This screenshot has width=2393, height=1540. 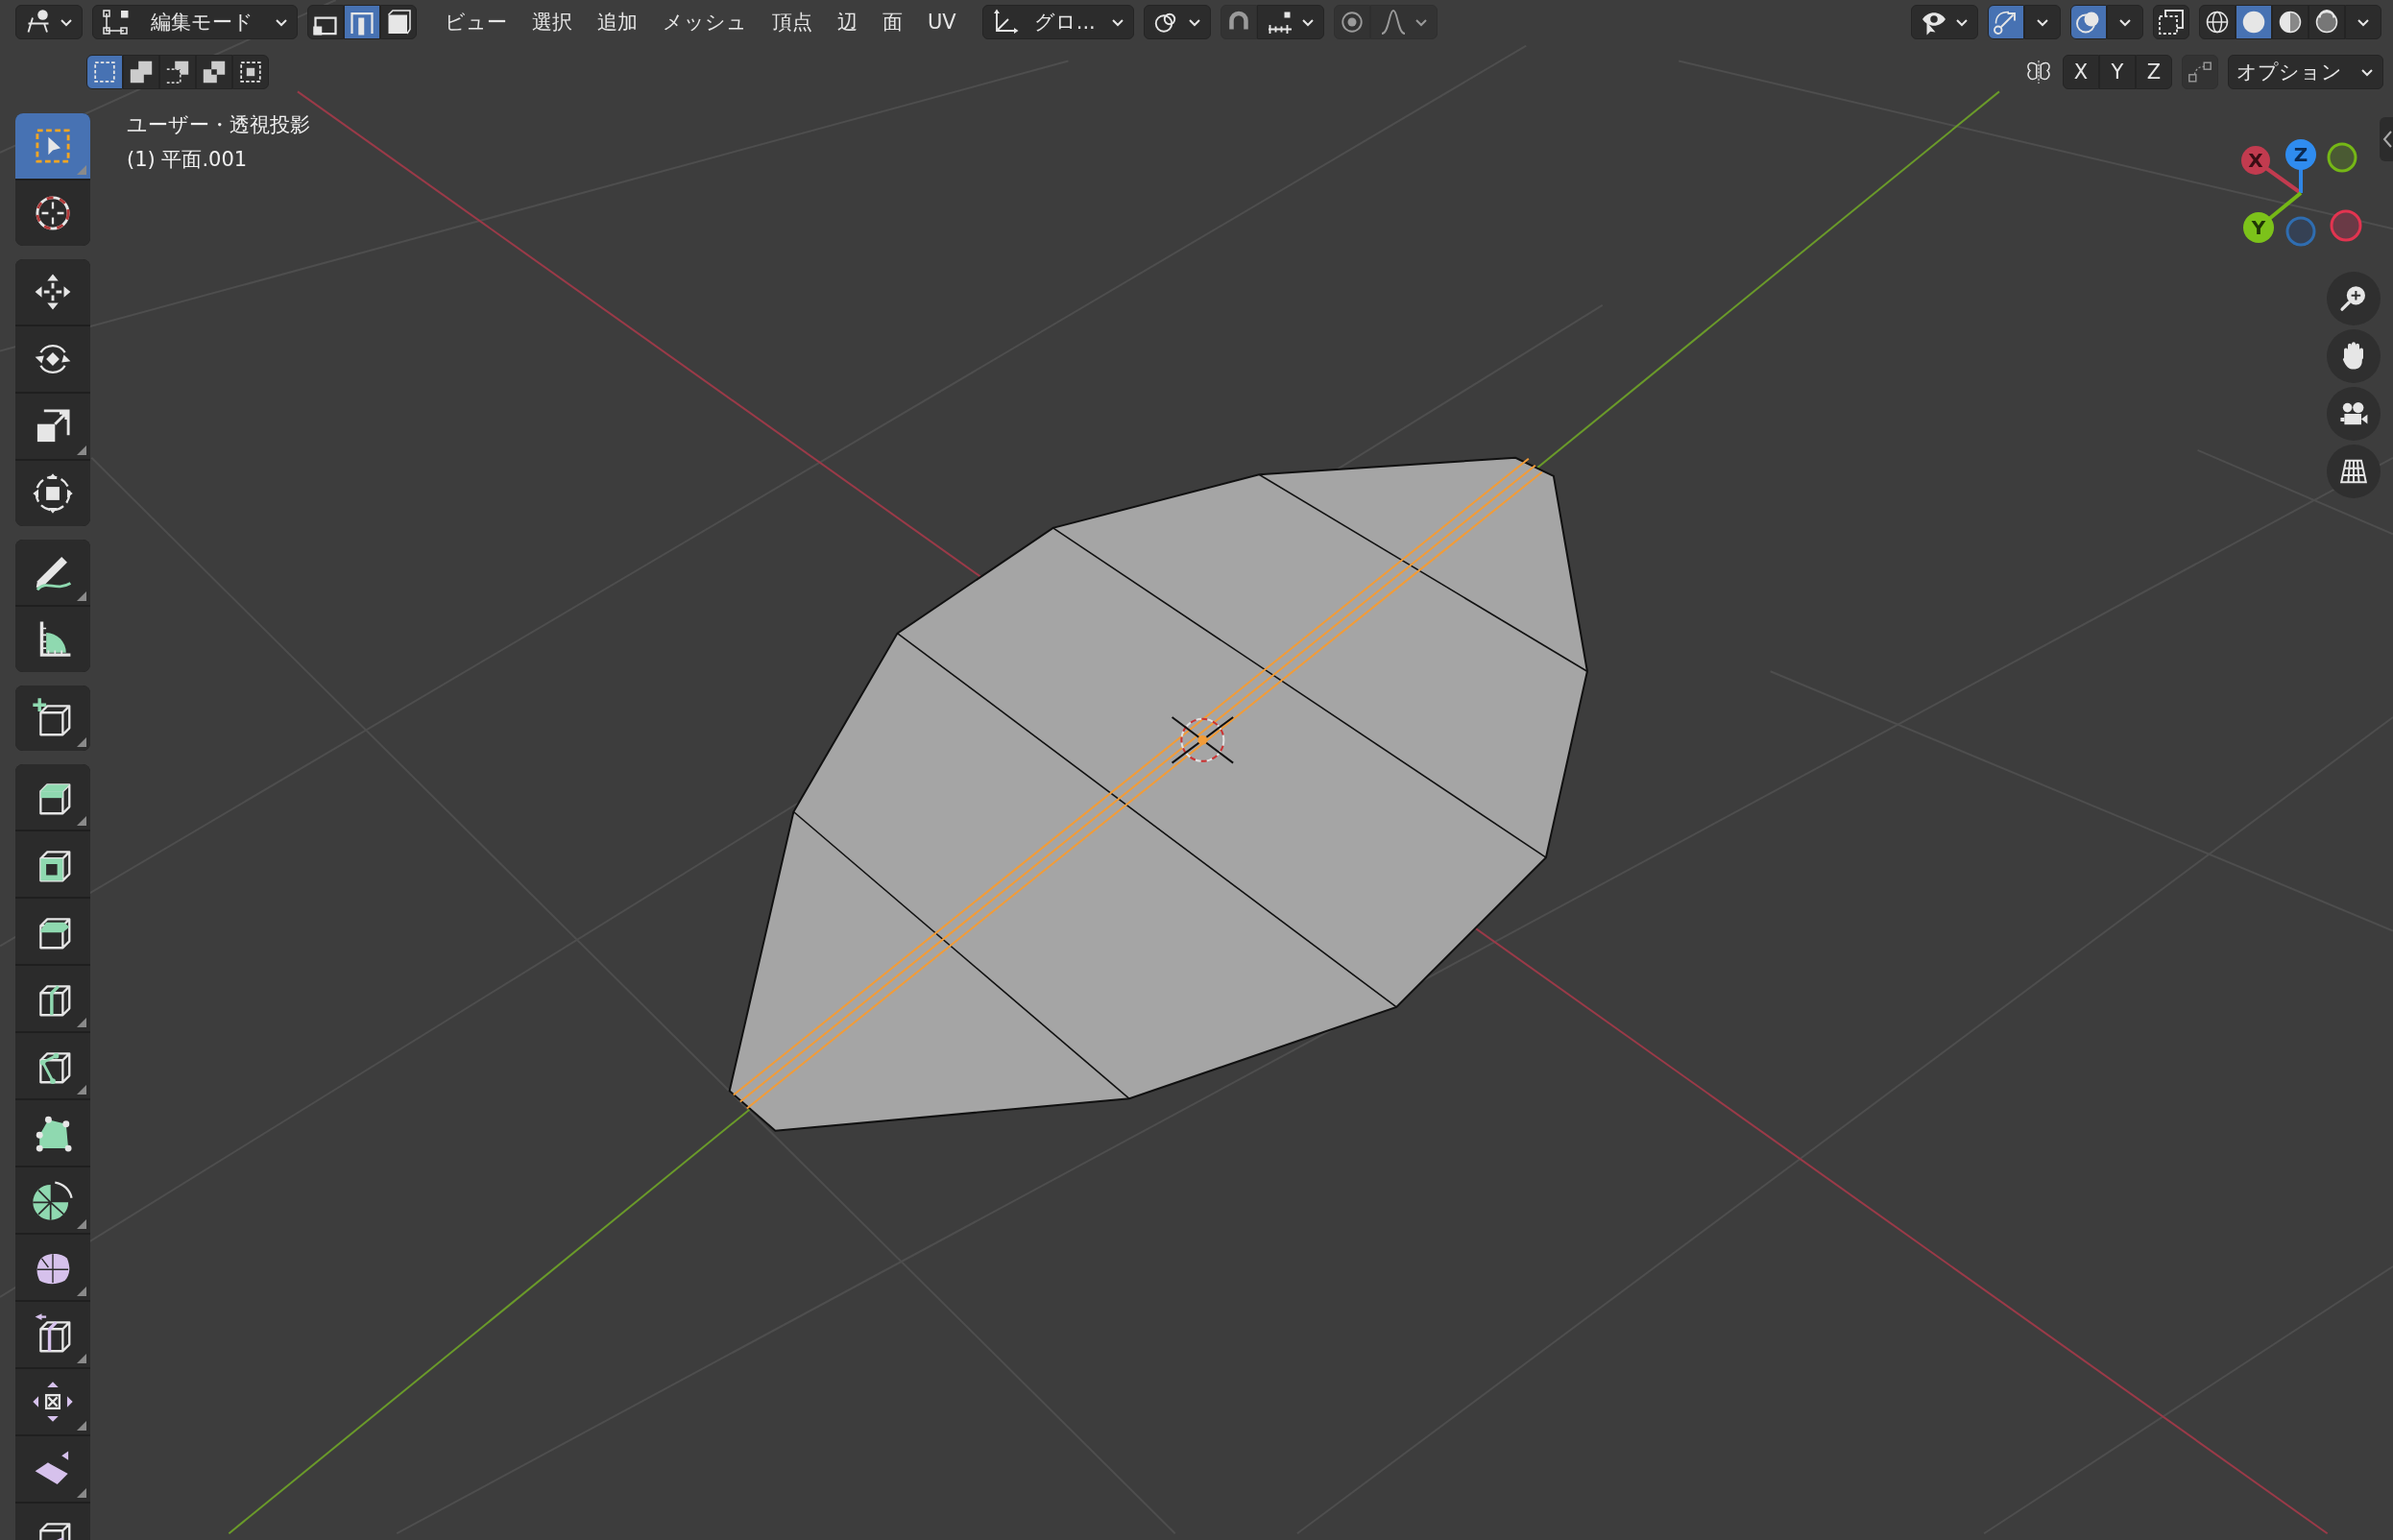 What do you see at coordinates (52, 797) in the screenshot?
I see `extrude-tool-button` at bounding box center [52, 797].